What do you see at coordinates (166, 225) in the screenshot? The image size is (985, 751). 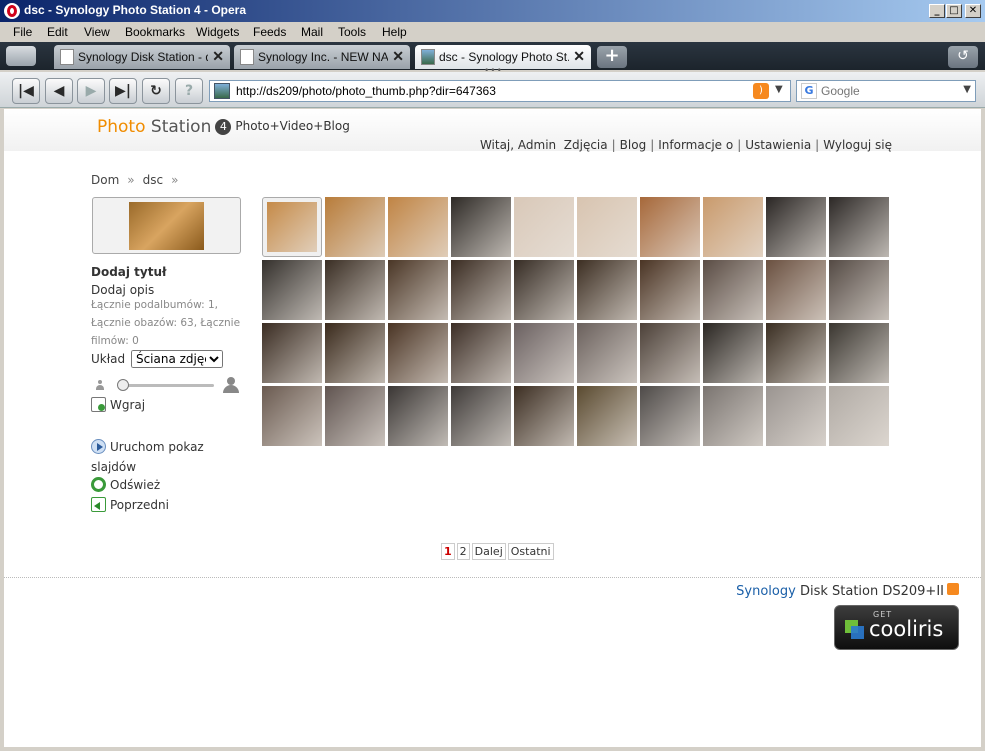 I see `album-cover` at bounding box center [166, 225].